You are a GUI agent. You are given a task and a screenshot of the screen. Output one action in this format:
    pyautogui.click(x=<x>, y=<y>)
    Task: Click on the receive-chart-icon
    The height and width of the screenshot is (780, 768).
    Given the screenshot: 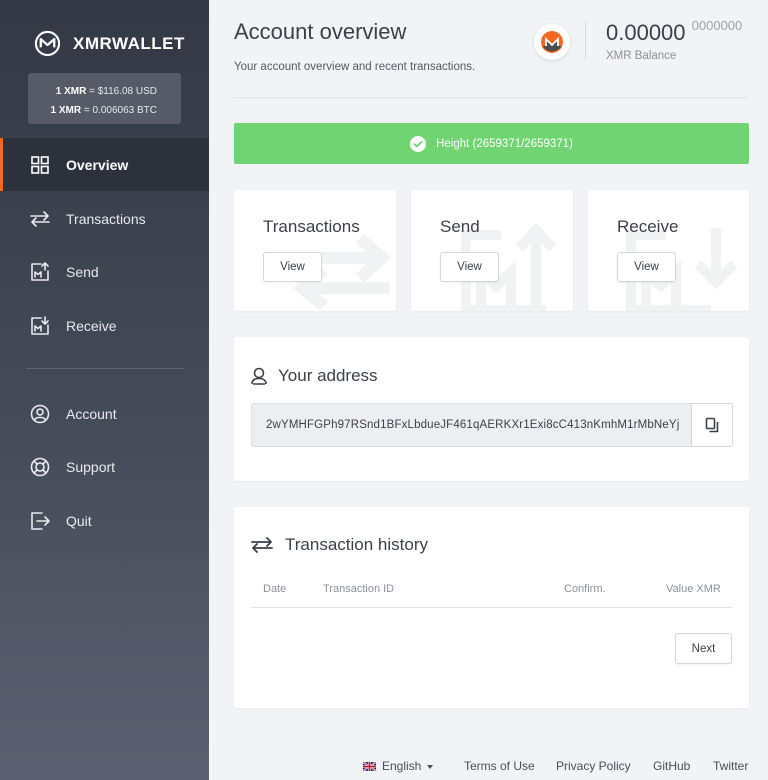 What is the action you would take?
    pyautogui.click(x=40, y=325)
    